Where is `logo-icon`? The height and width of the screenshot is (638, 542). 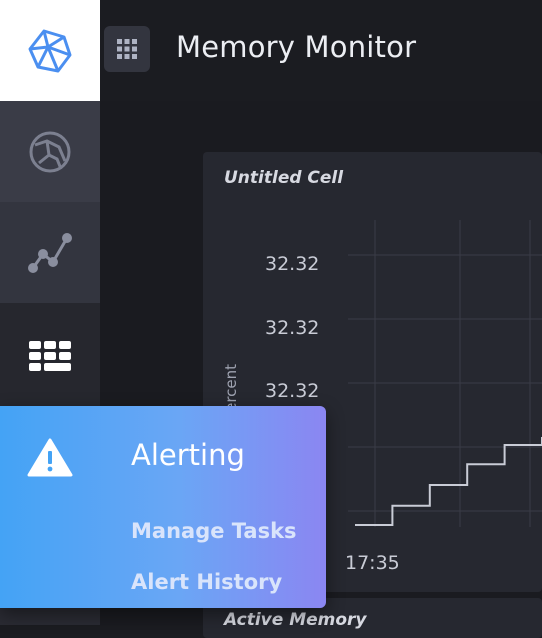
logo-icon is located at coordinates (50, 50).